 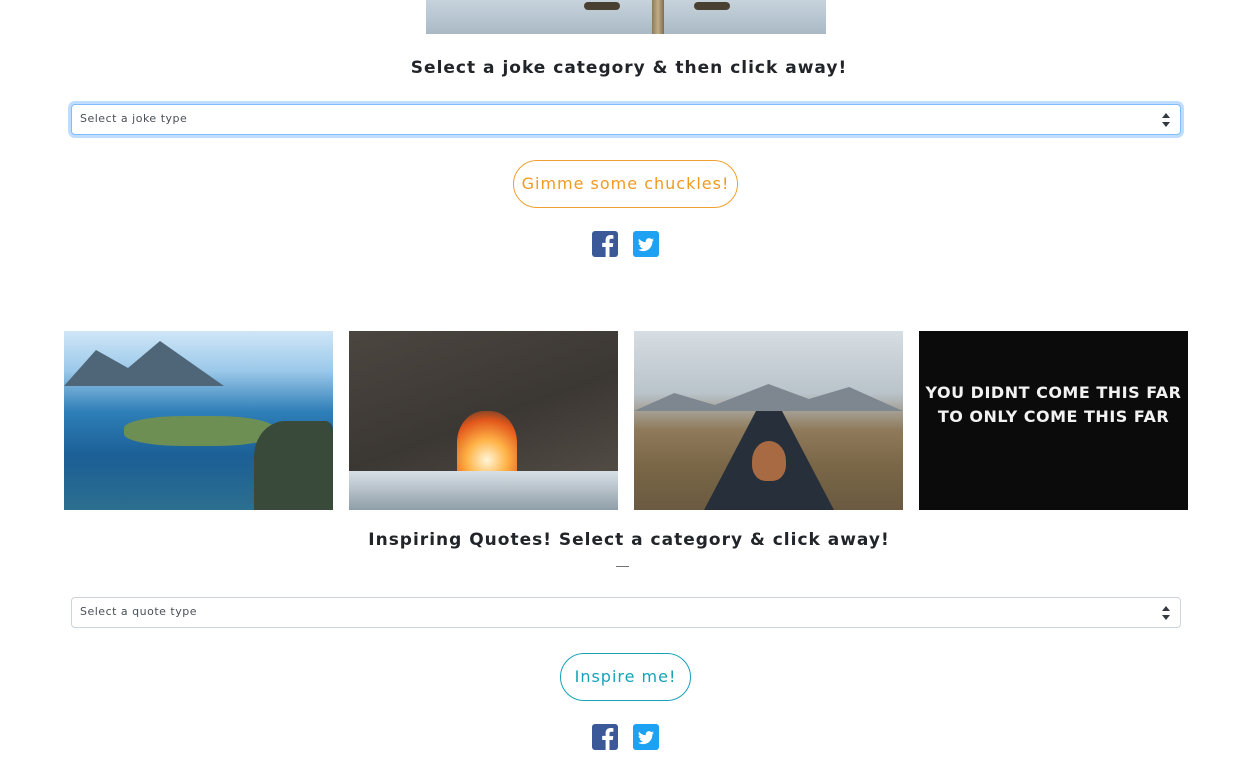 I want to click on quote-type-select: Select a quote type, so click(x=626, y=612).